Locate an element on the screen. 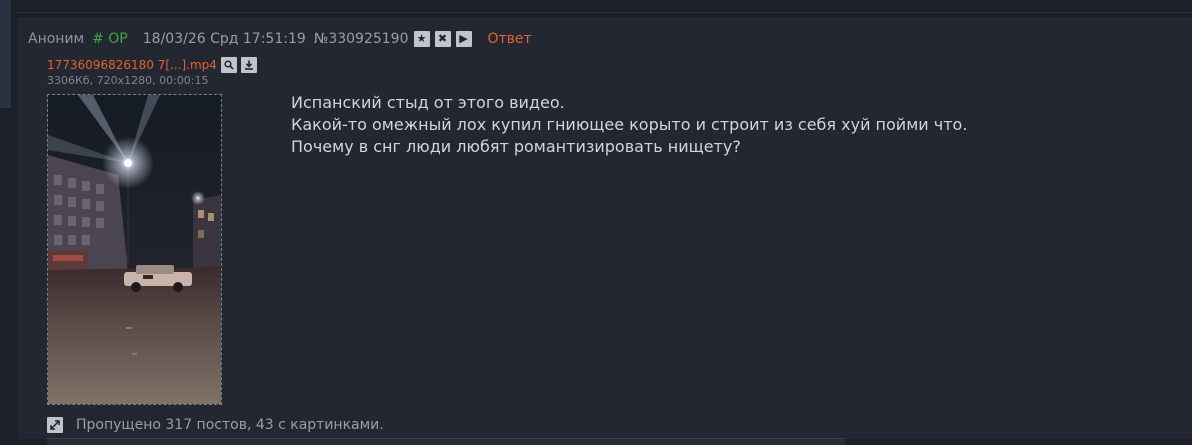 This screenshot has height=445, width=1192. download-icon is located at coordinates (248, 65).